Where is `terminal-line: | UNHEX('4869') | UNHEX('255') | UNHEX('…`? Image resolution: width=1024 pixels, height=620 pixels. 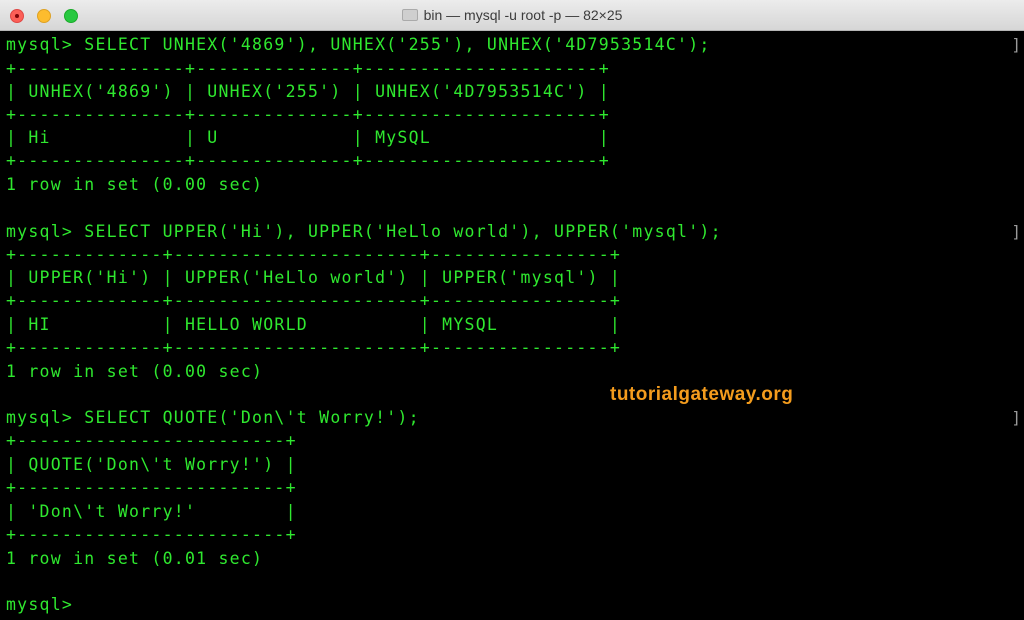
terminal-line: | UNHEX('4869') | UNHEX('255') | UNHEX('… is located at coordinates (308, 91).